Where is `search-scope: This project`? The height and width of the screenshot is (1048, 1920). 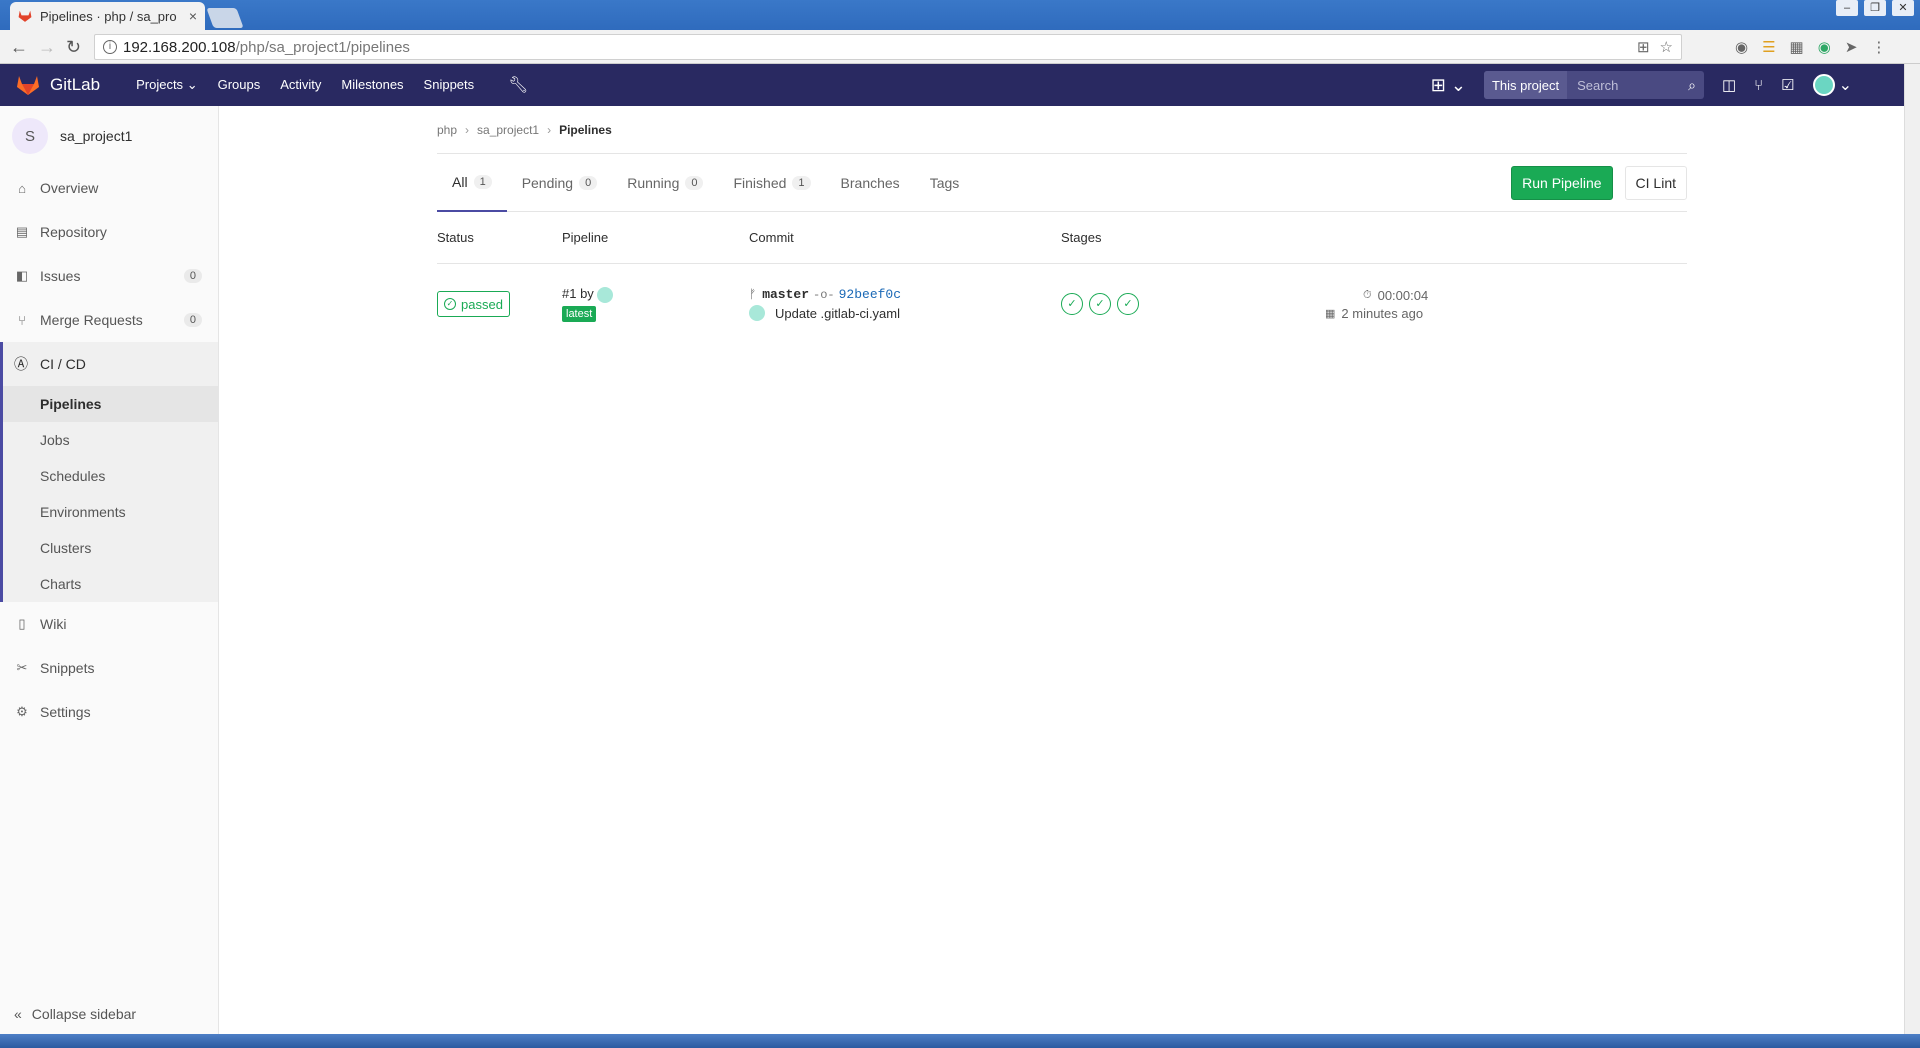
search-scope: This project is located at coordinates (1525, 85).